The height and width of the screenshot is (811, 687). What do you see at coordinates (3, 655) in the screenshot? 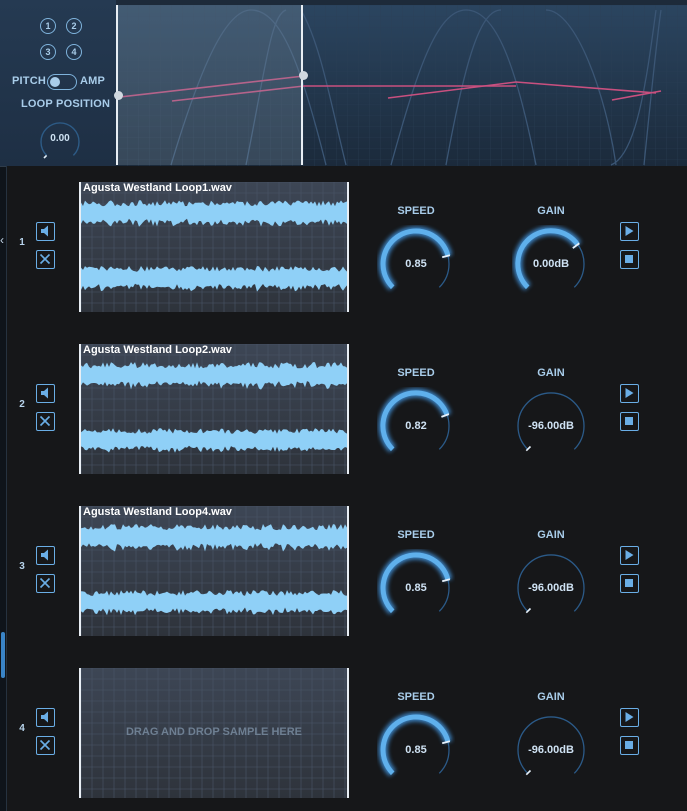
I see `left-scroll-thumb` at bounding box center [3, 655].